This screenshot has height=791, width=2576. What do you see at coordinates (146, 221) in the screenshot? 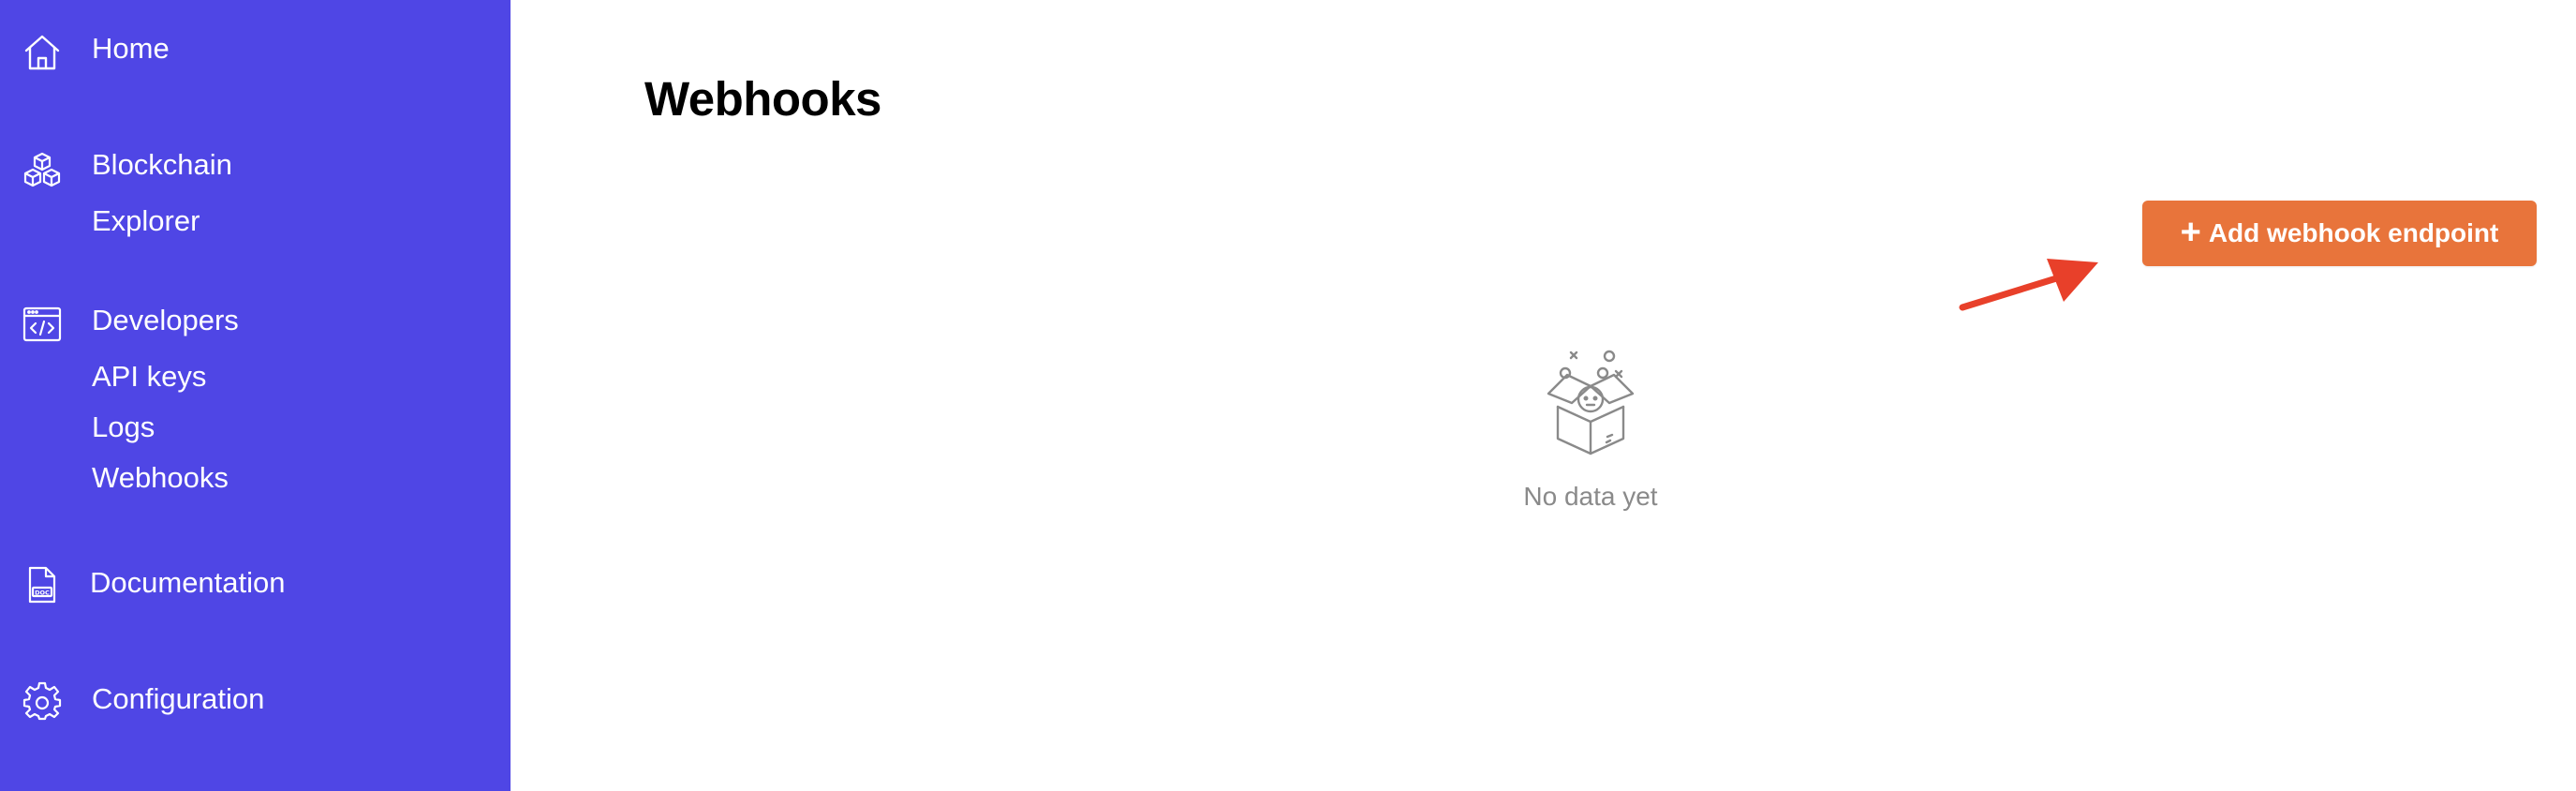
I see `sidebar-subitem-explorer: Explorer` at bounding box center [146, 221].